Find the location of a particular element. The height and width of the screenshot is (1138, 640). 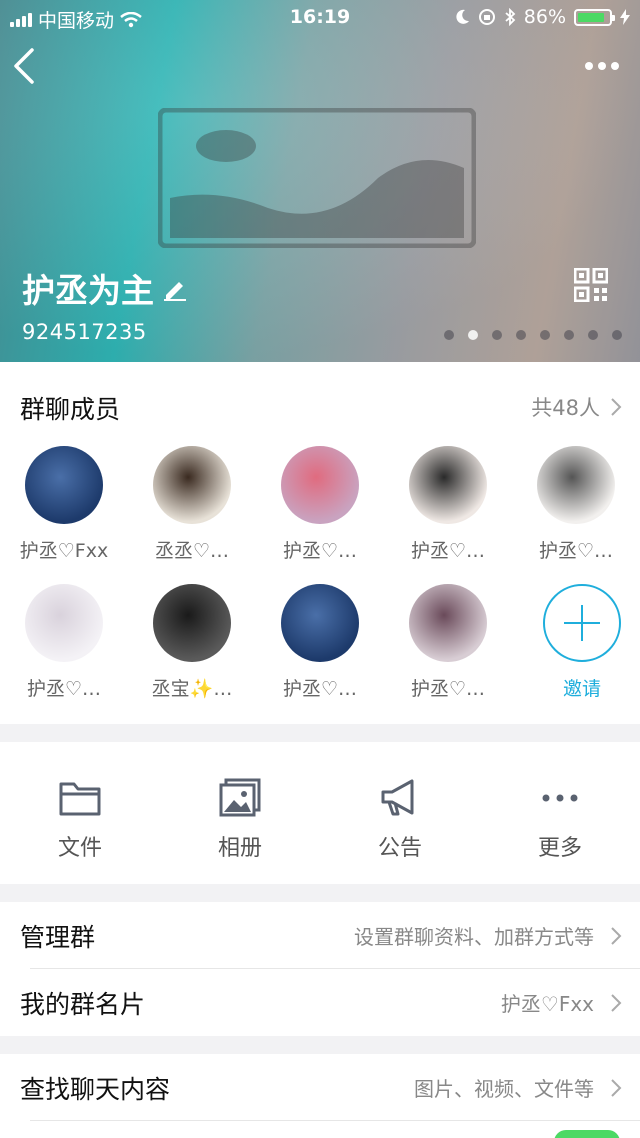

manage-group-label: 管理群 is located at coordinates (58, 937).